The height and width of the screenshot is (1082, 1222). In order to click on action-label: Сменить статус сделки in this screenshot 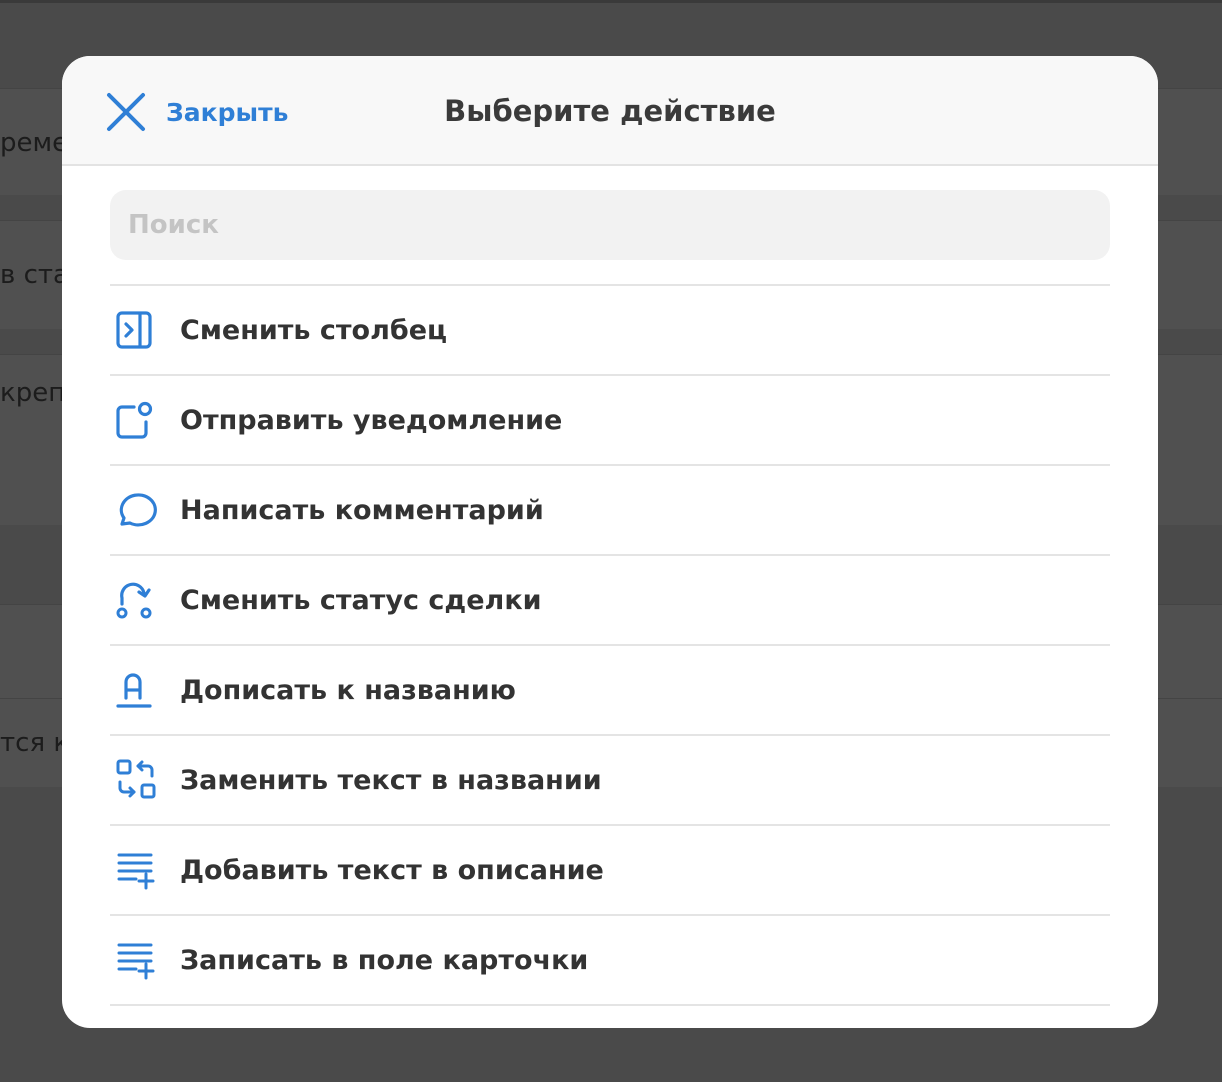, I will do `click(361, 600)`.